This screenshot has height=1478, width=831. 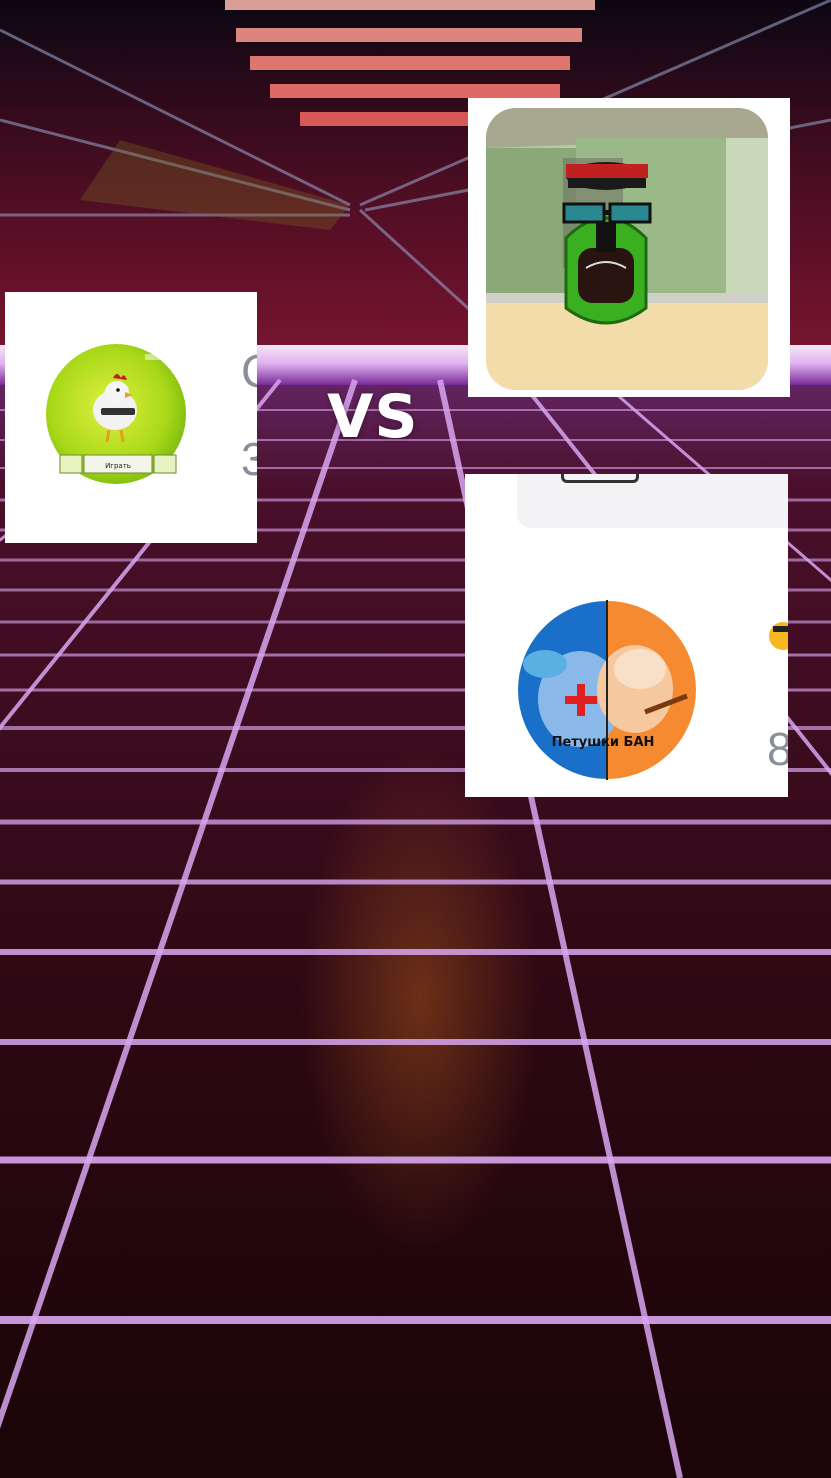 What do you see at coordinates (603, 742) in the screenshot?
I see `team-logo-text: Петушки БАН` at bounding box center [603, 742].